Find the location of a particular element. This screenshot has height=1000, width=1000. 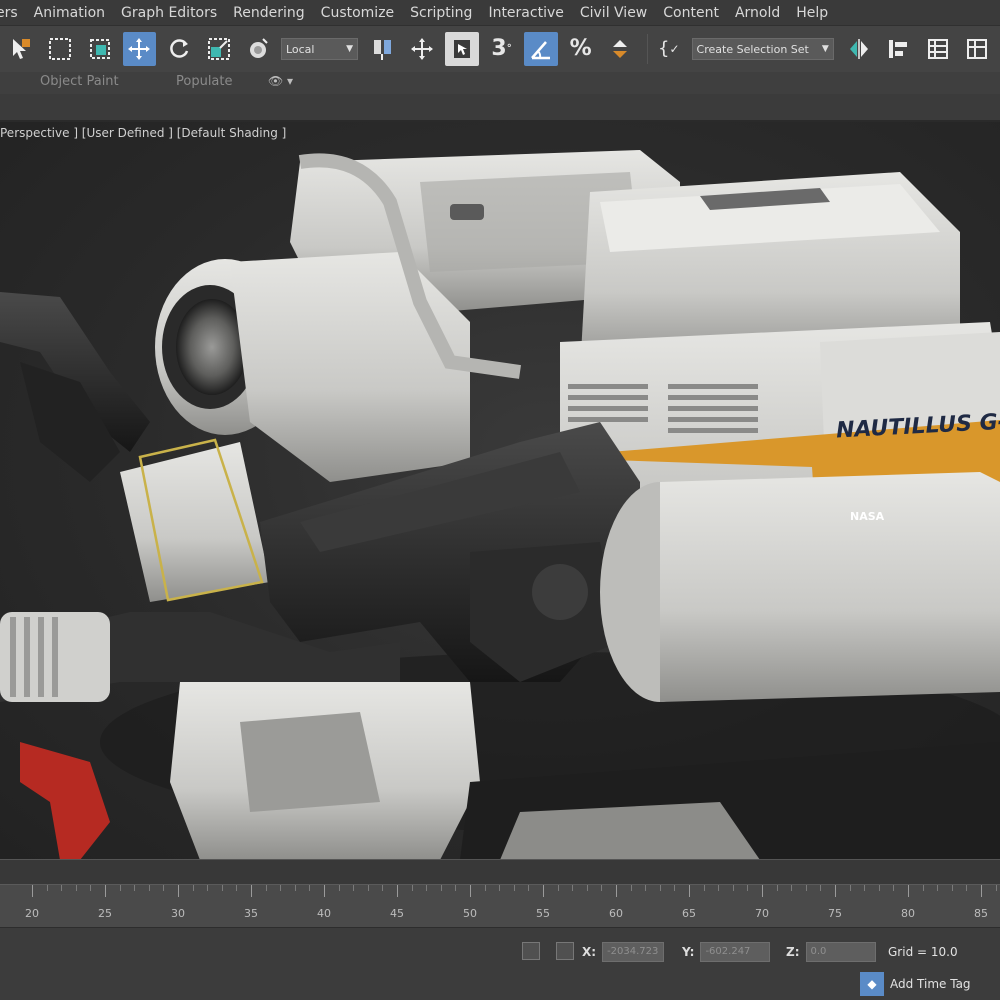

absolute-mode-icon is located at coordinates (565, 951).